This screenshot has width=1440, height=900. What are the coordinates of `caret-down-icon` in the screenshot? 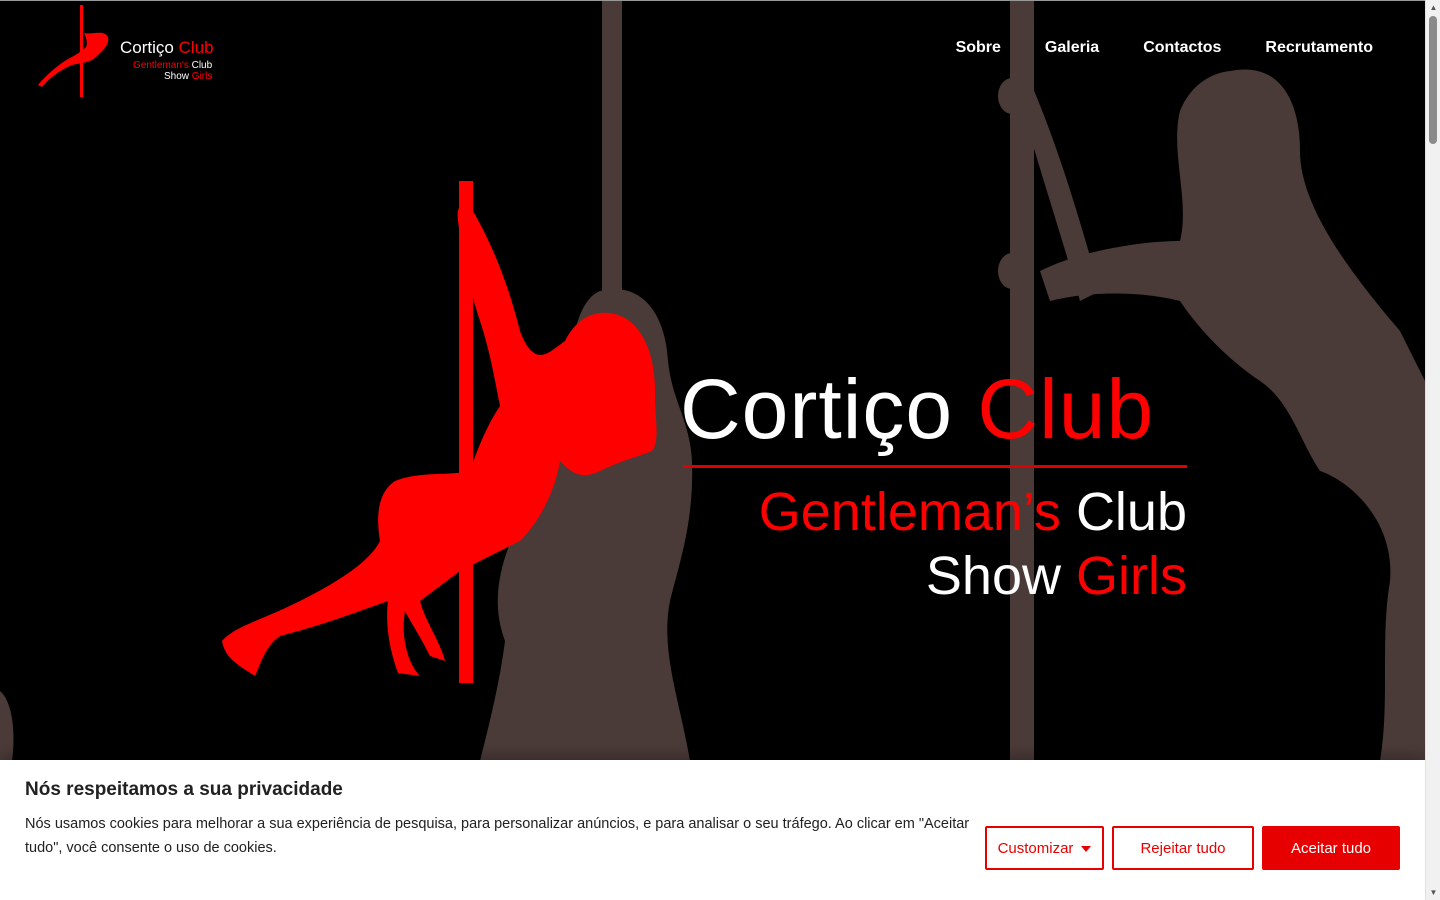 It's located at (1086, 849).